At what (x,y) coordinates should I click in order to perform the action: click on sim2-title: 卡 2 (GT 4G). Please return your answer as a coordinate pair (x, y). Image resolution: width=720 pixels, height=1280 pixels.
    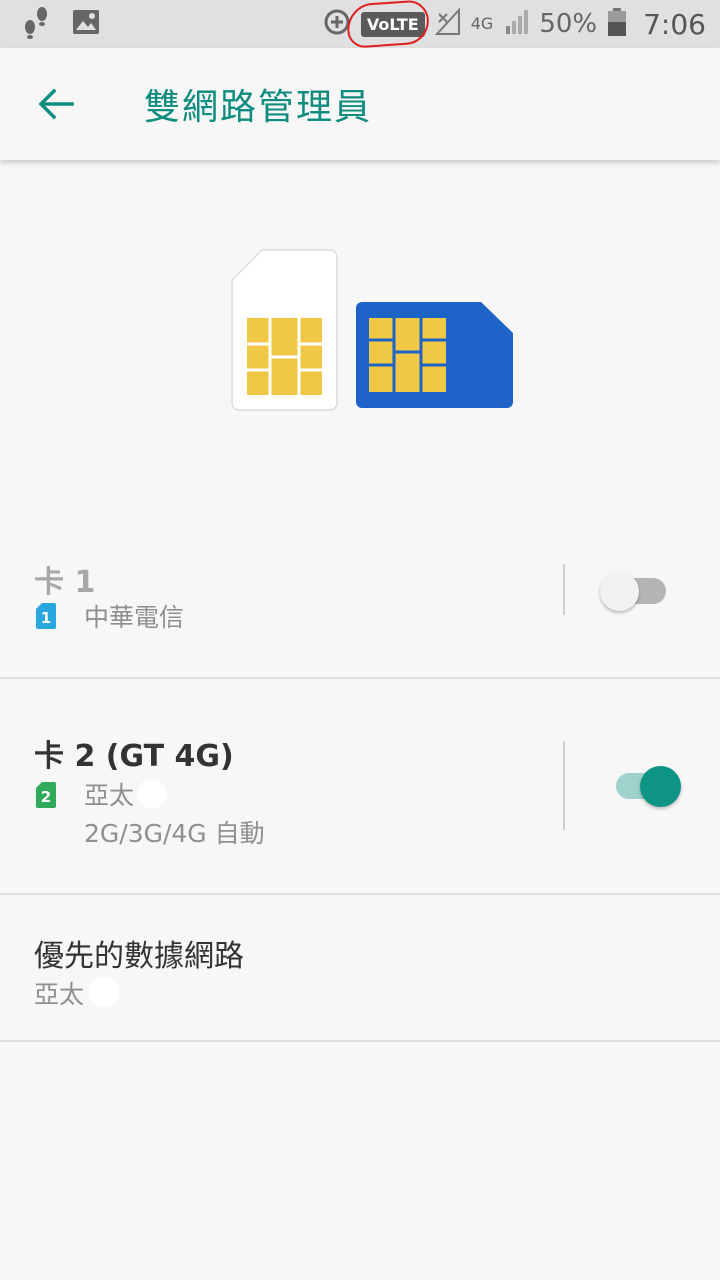
    Looking at the image, I should click on (134, 756).